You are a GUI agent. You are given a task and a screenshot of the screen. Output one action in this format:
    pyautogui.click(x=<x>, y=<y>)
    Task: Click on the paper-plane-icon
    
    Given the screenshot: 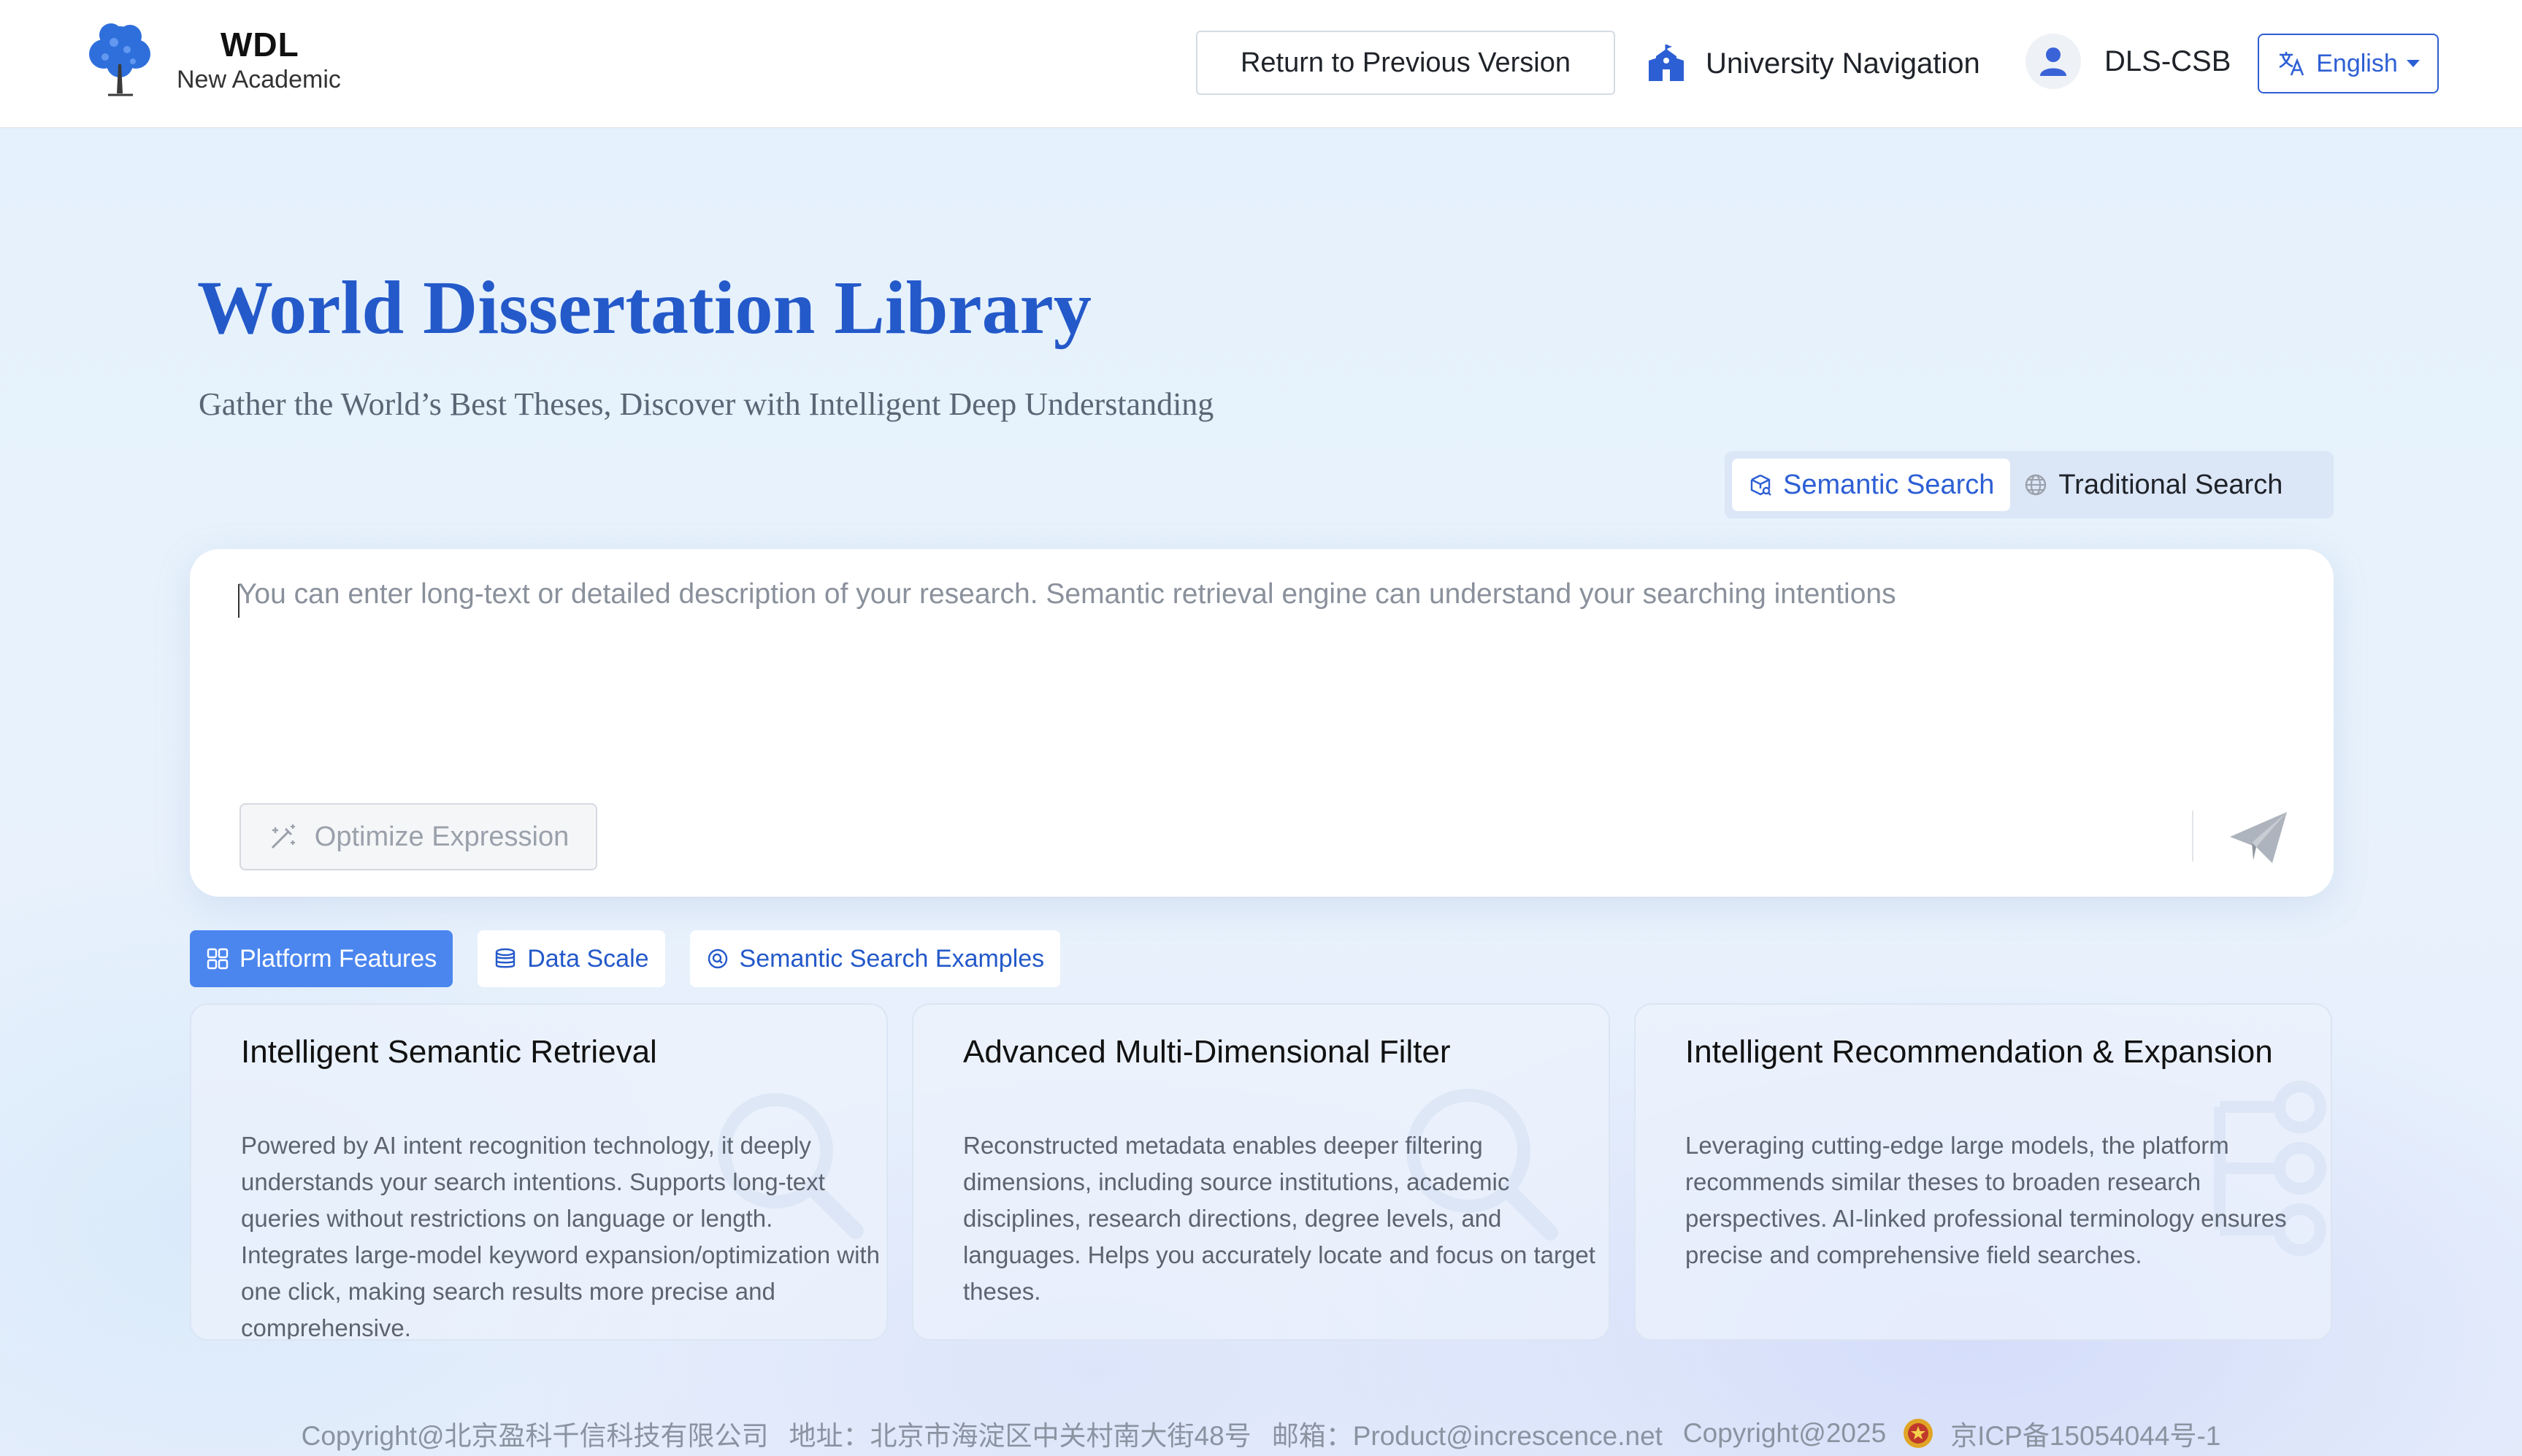 What is the action you would take?
    pyautogui.click(x=2258, y=838)
    